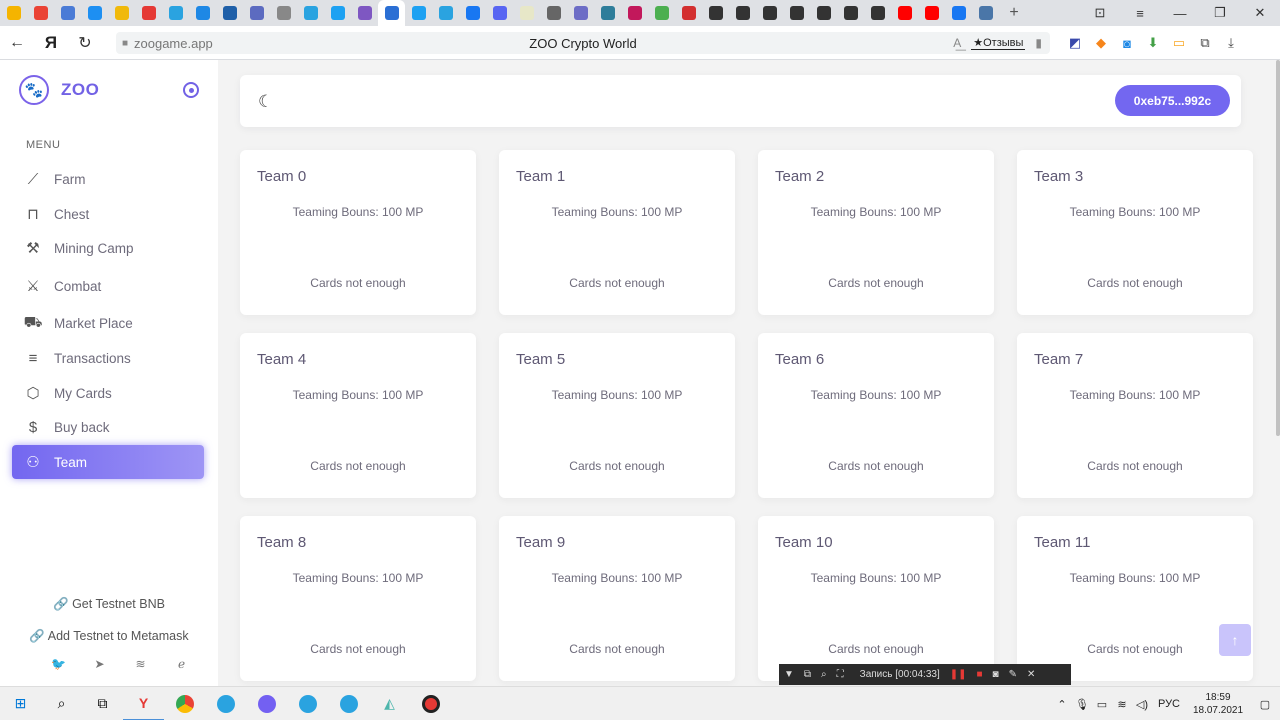 The width and height of the screenshot is (1280, 720). Describe the element at coordinates (1140, 13) in the screenshot. I see `menu-icon: ≡` at that location.